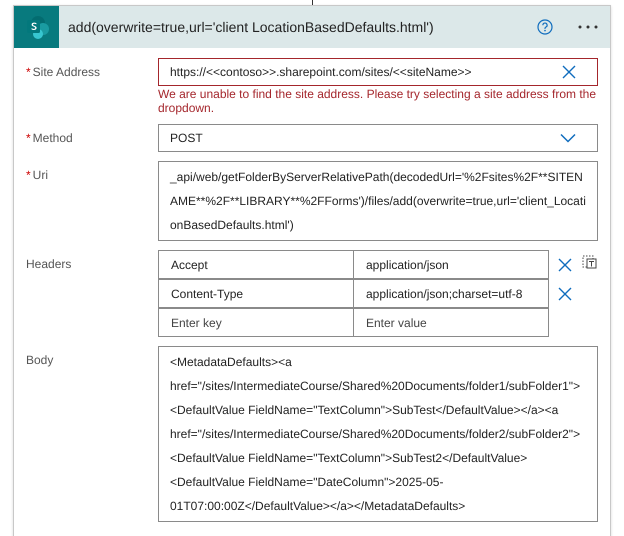  What do you see at coordinates (66, 73) in the screenshot?
I see `field-label: Site Address` at bounding box center [66, 73].